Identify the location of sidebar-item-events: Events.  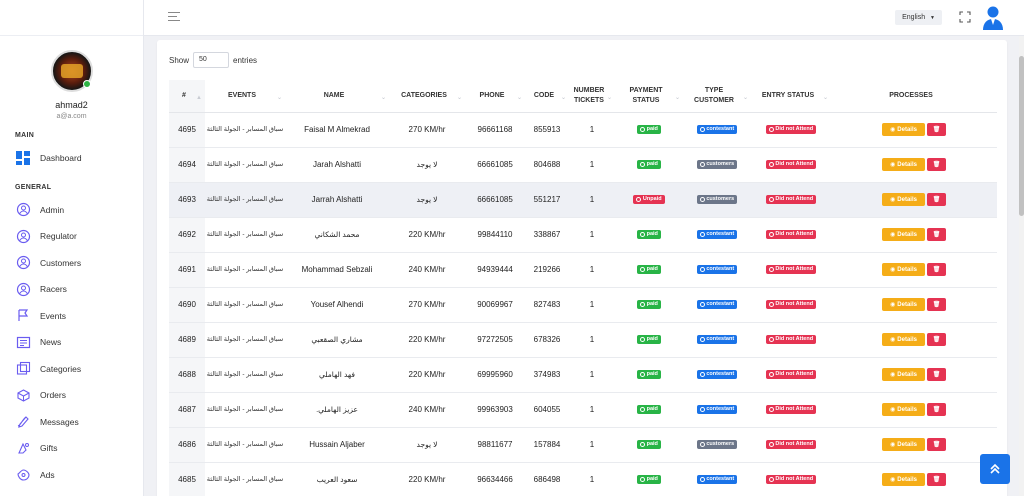
(71, 316).